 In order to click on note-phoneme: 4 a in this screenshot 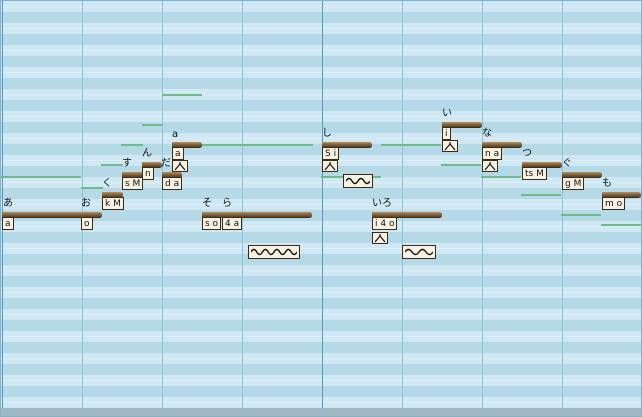, I will do `click(232, 223)`.